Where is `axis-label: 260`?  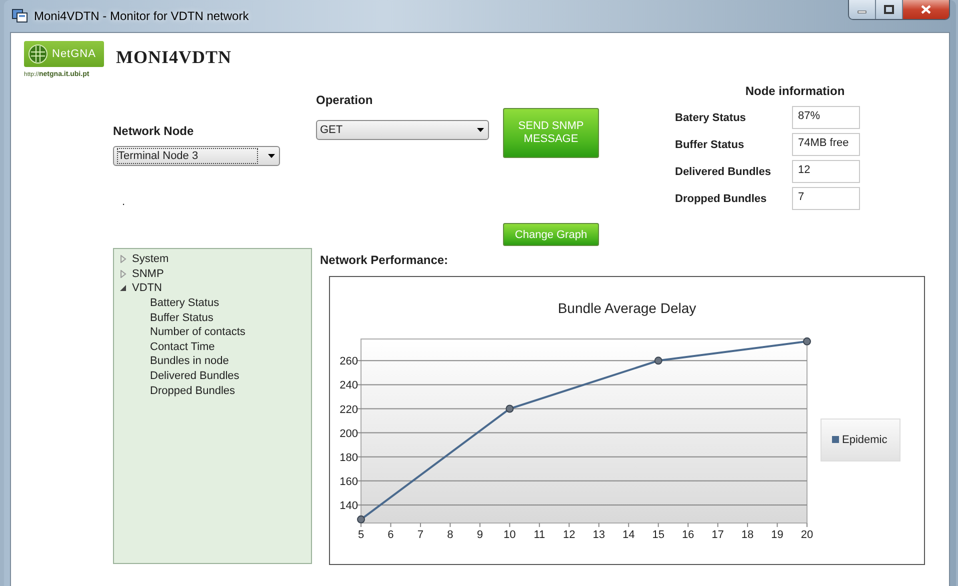 axis-label: 260 is located at coordinates (349, 362).